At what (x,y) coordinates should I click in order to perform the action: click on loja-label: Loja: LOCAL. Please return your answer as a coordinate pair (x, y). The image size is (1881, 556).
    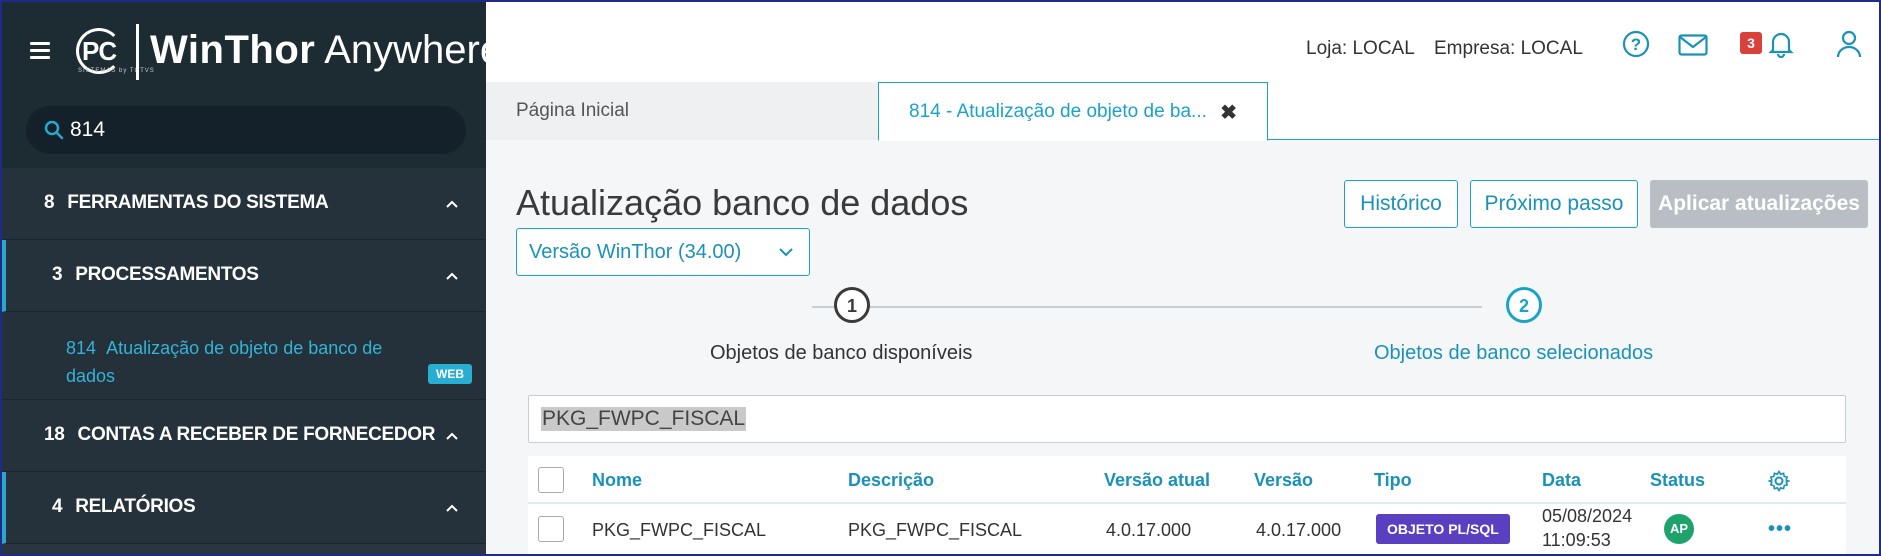
    Looking at the image, I should click on (1360, 48).